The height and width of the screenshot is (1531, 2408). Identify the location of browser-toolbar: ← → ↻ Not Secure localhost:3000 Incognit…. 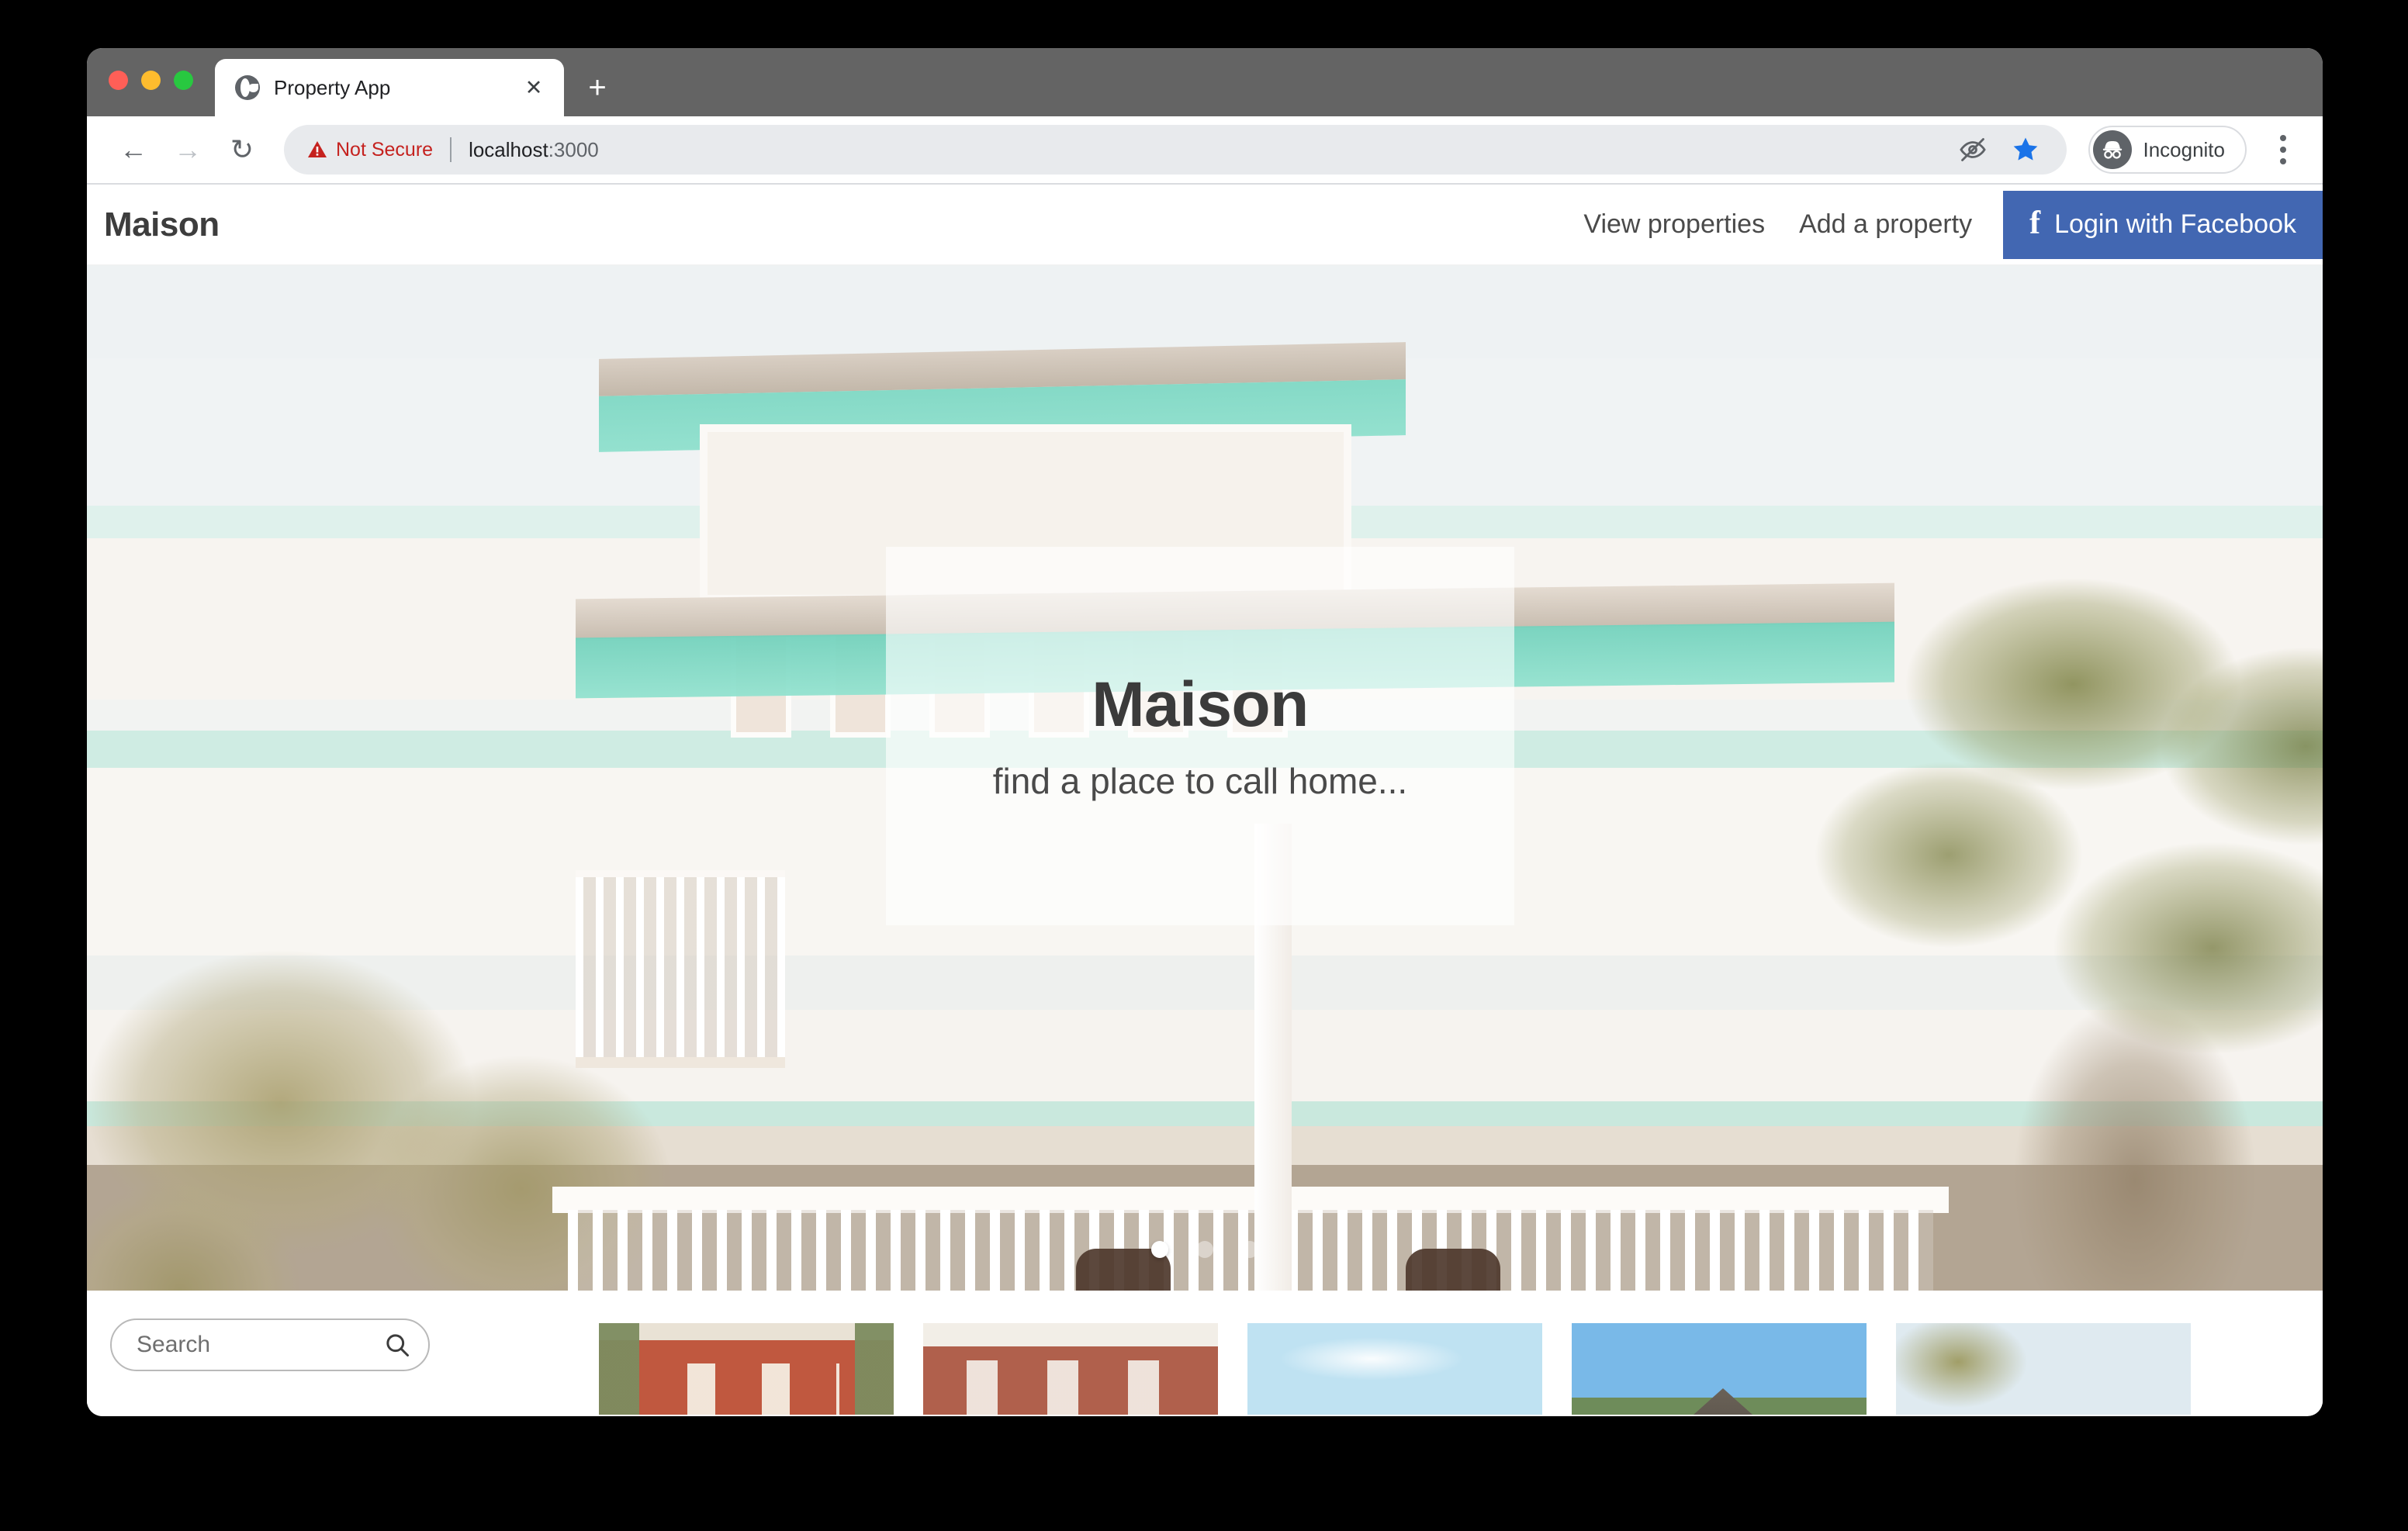
(1205, 150).